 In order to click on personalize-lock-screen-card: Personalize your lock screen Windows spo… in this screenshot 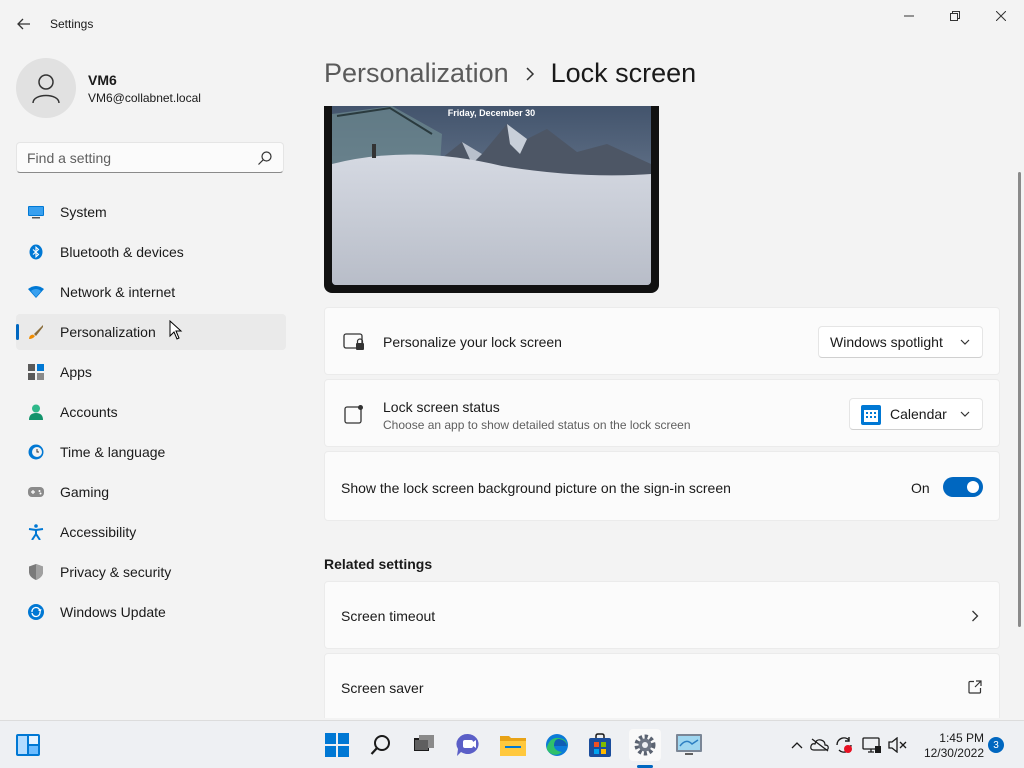, I will do `click(662, 341)`.